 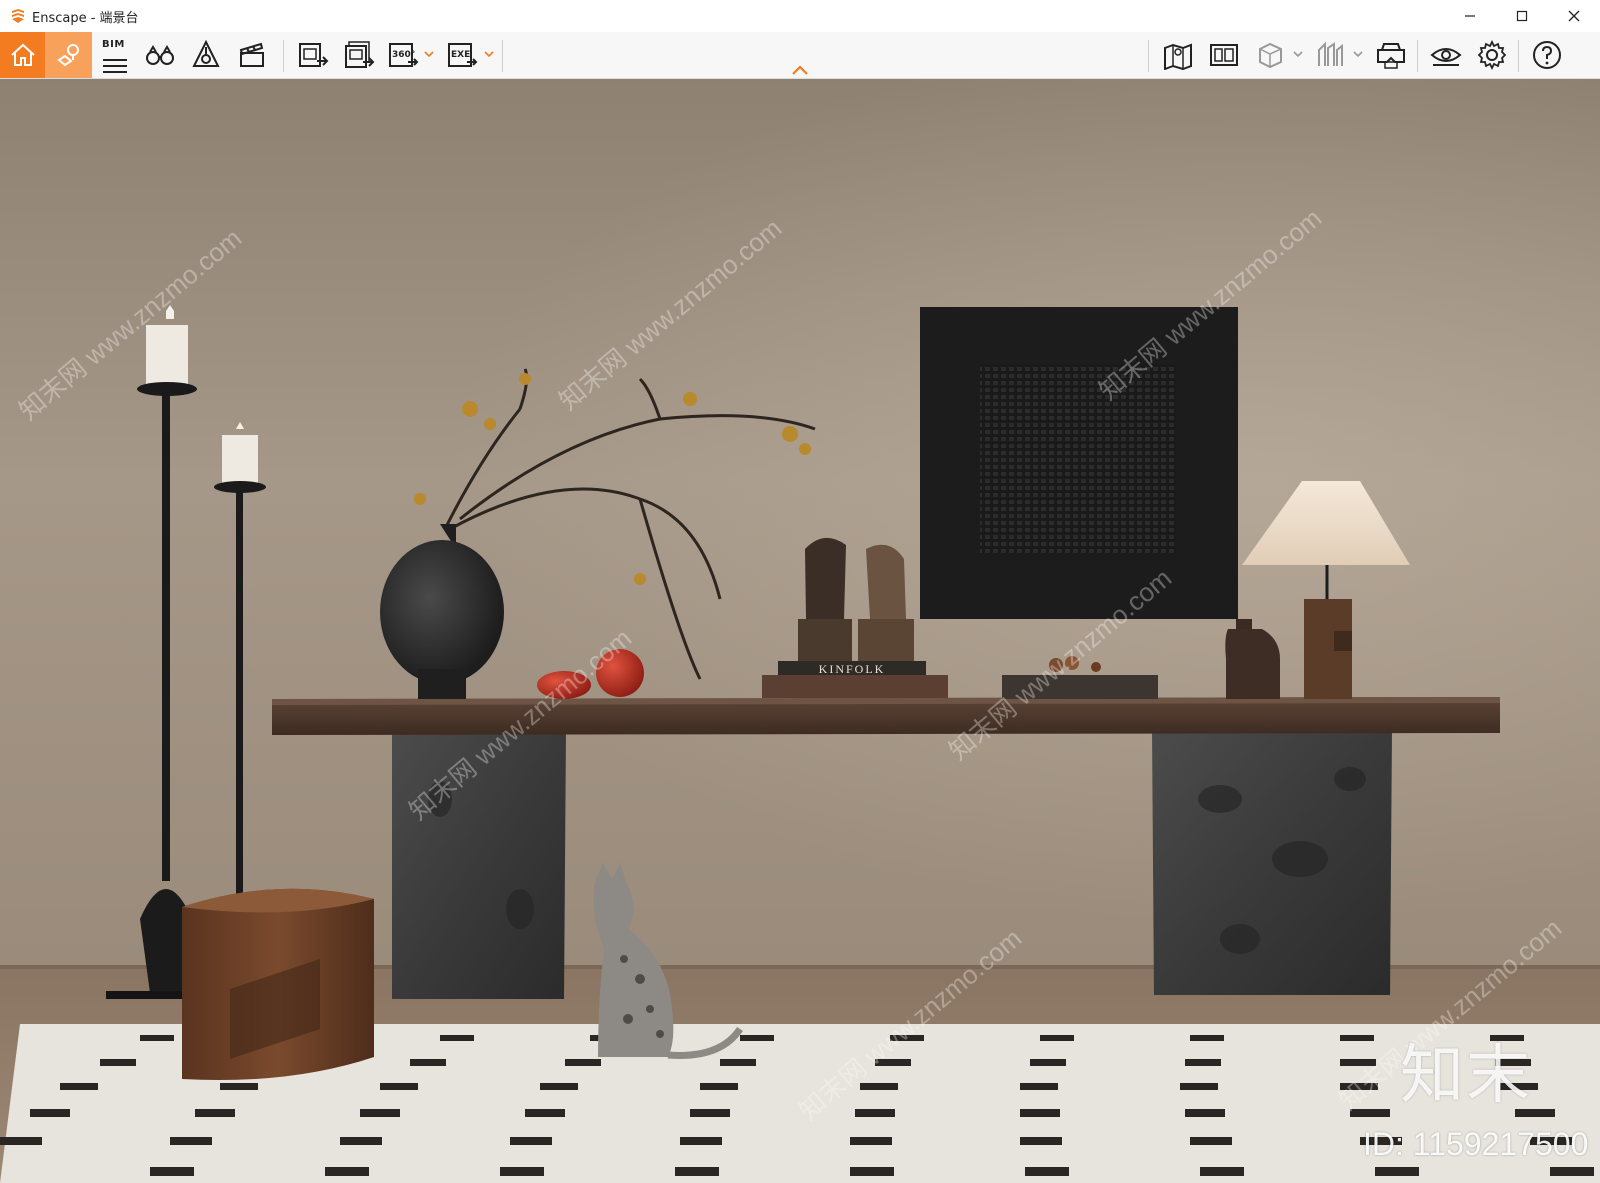 I want to click on visual-settings-button, so click(x=1446, y=55).